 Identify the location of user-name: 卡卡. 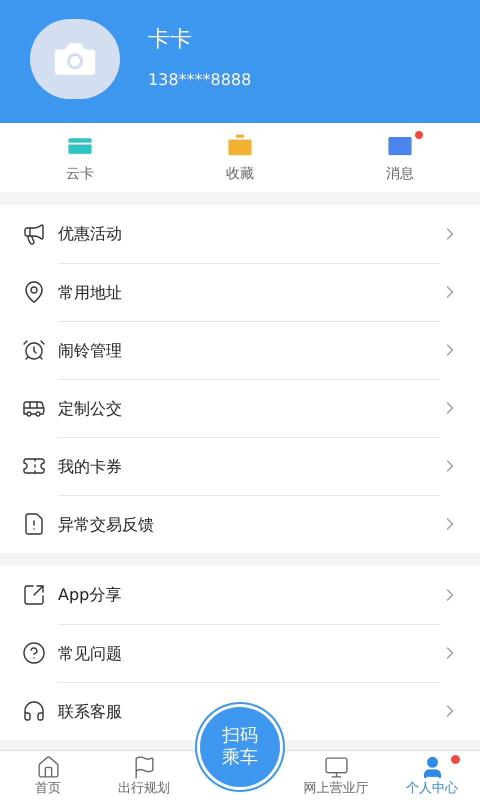
(170, 40).